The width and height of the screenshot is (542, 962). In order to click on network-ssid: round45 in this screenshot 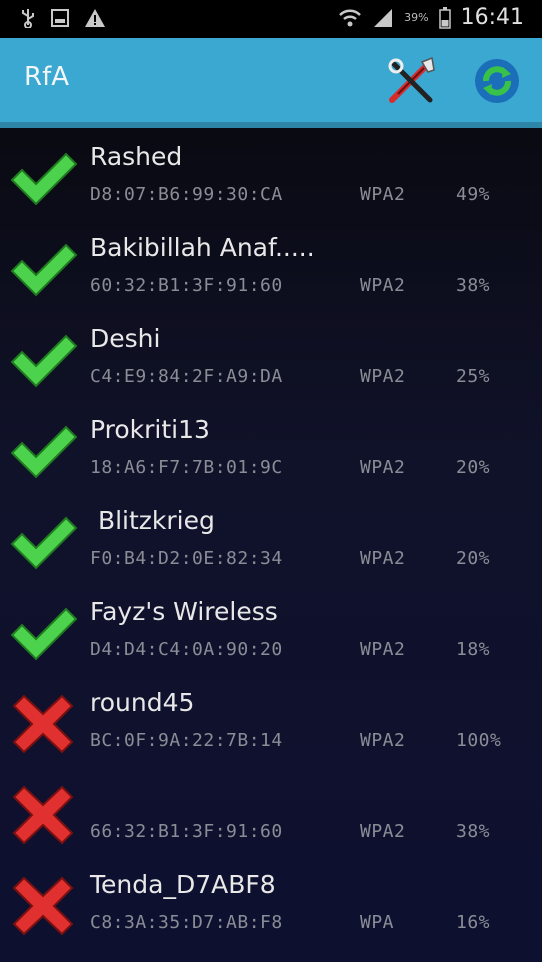, I will do `click(142, 702)`.